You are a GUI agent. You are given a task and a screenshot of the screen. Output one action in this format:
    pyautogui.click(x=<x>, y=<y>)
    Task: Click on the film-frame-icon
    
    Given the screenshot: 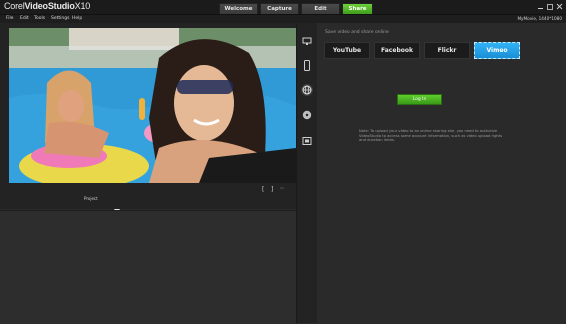 What is the action you would take?
    pyautogui.click(x=307, y=141)
    